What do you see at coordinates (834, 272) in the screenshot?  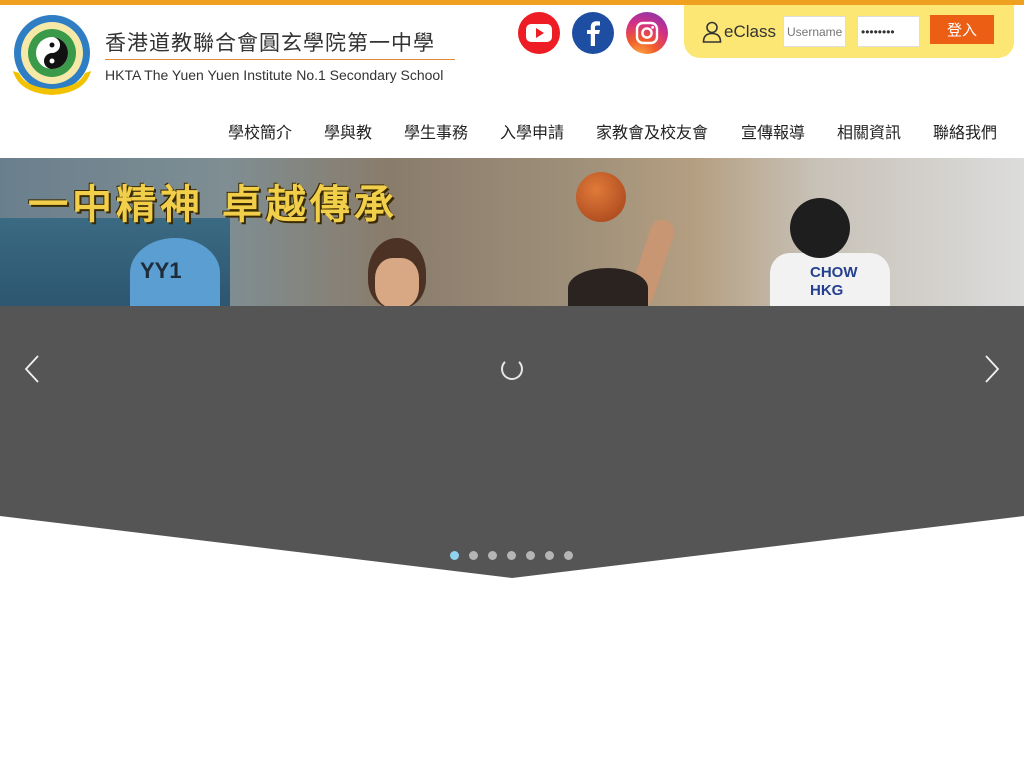 I see `fencer-text-name: CHOW` at bounding box center [834, 272].